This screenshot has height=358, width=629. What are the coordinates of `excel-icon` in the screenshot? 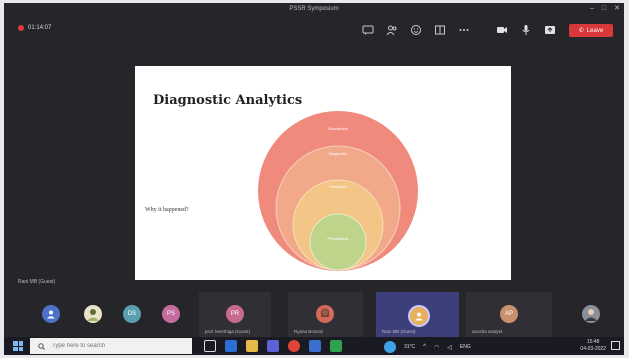 It's located at (336, 346).